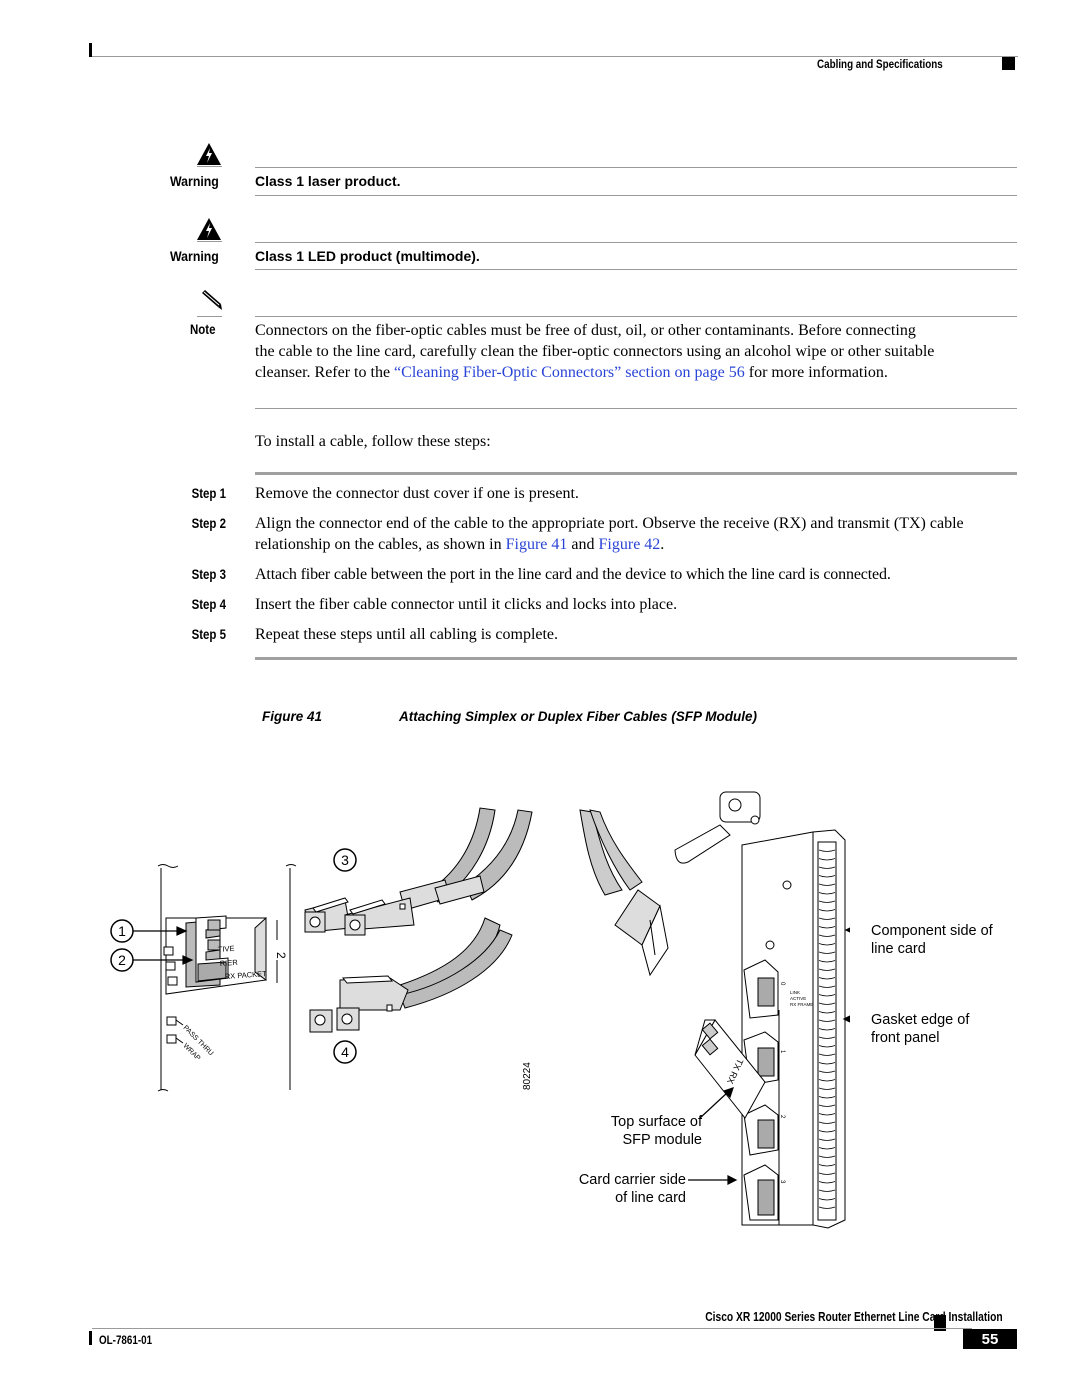 The image size is (1080, 1397). I want to click on step-1-label: Step 1, so click(208, 493).